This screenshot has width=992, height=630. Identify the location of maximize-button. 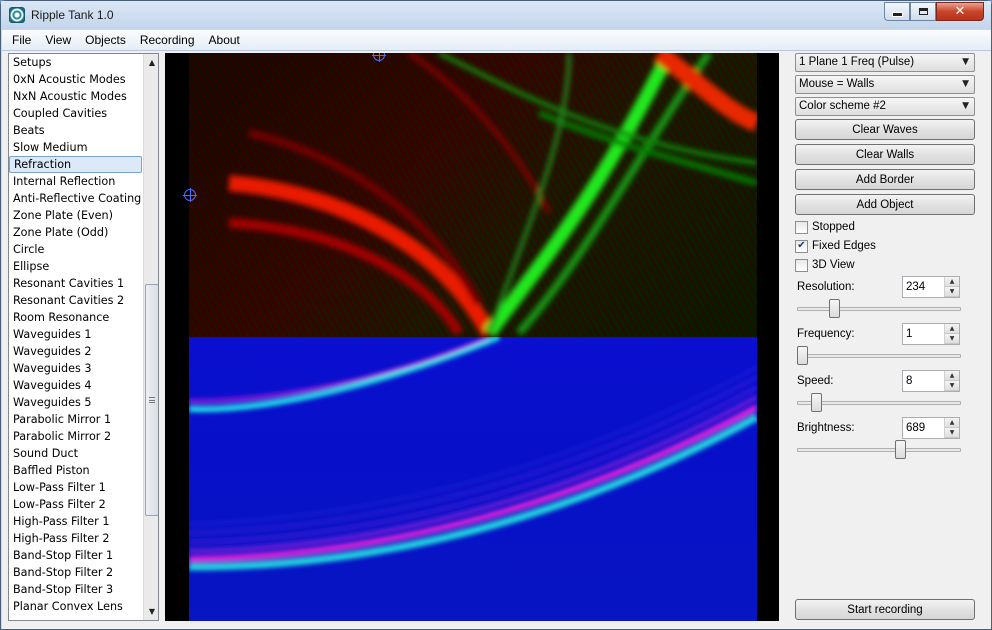
(923, 11).